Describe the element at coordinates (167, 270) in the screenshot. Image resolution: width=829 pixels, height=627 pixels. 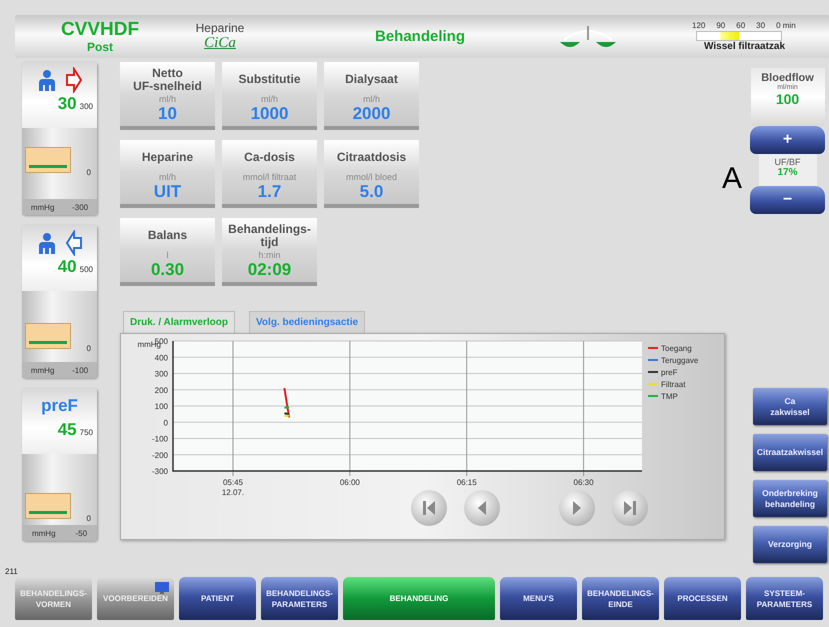
I see `tile-value: 0.30` at that location.